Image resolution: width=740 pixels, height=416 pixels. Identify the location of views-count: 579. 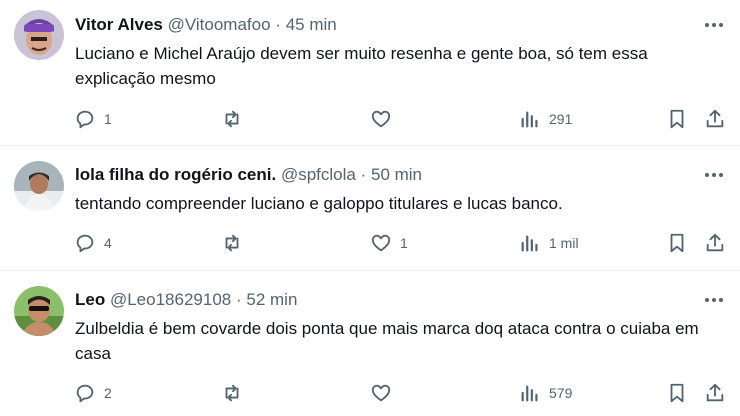
(561, 393).